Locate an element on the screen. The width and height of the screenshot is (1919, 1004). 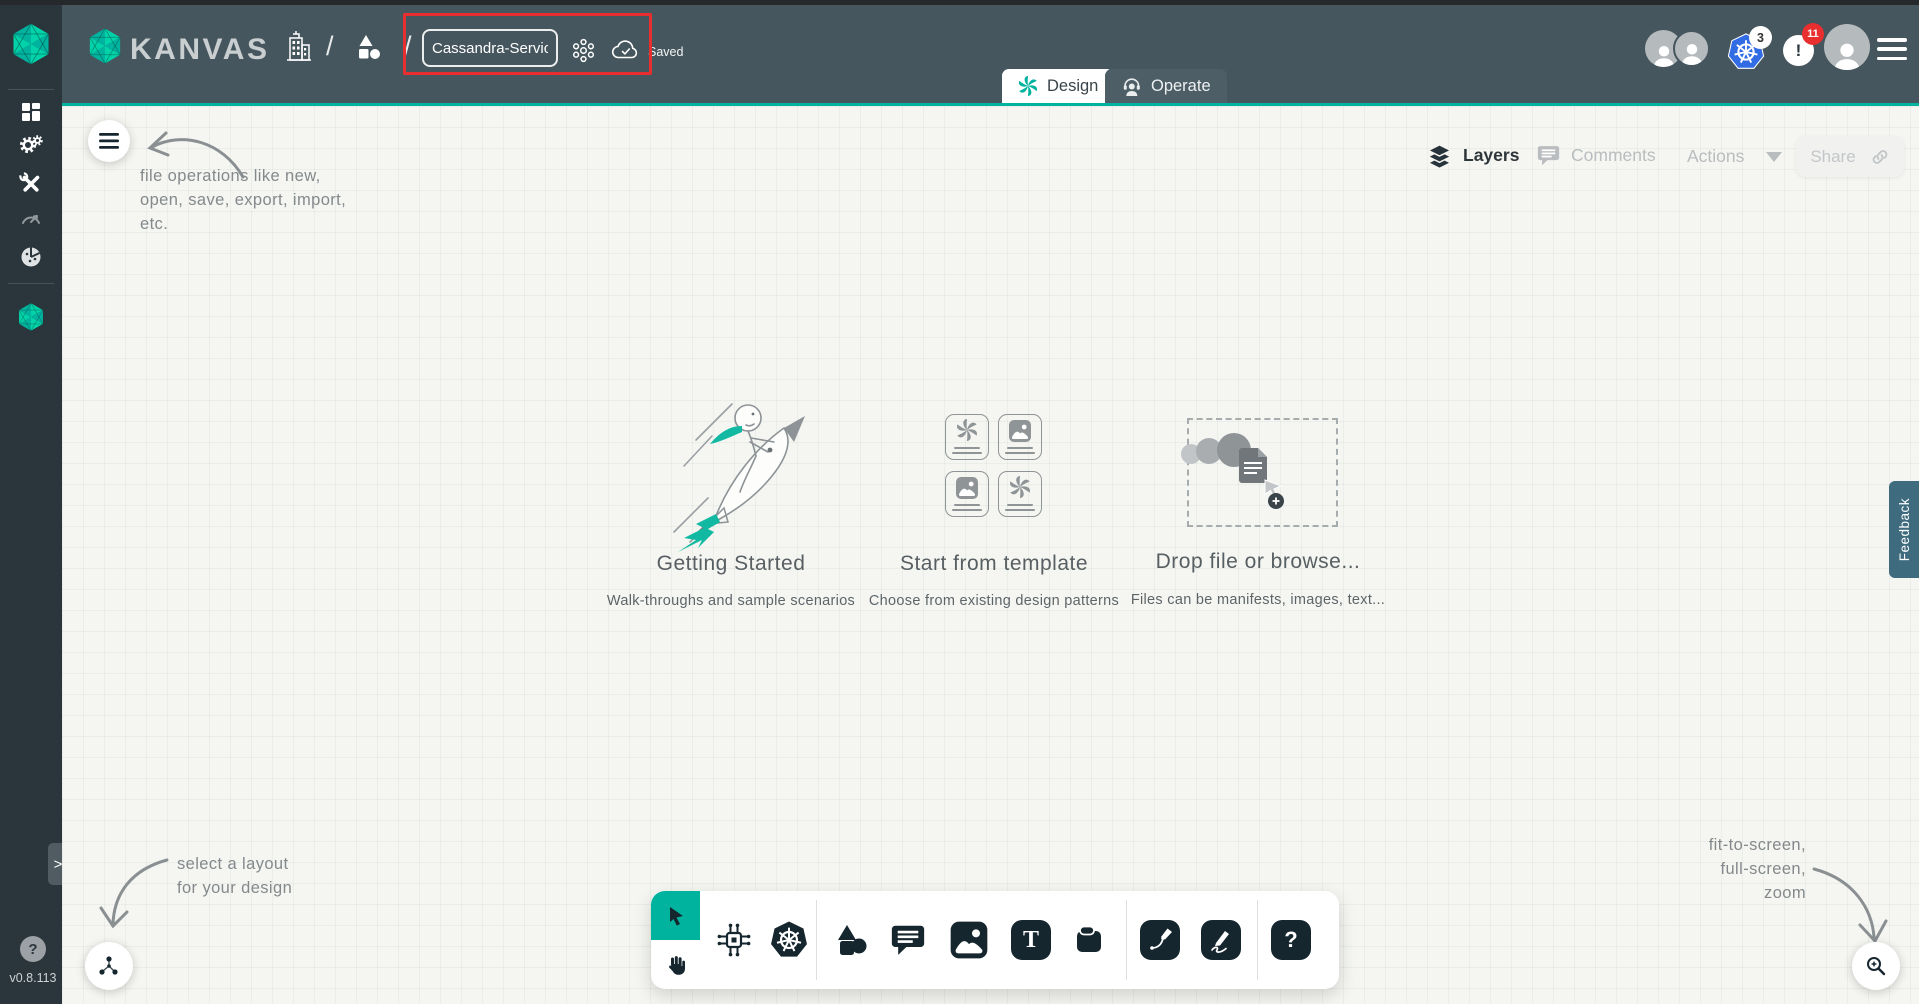
kubernetes-context-button: 3 is located at coordinates (1749, 49).